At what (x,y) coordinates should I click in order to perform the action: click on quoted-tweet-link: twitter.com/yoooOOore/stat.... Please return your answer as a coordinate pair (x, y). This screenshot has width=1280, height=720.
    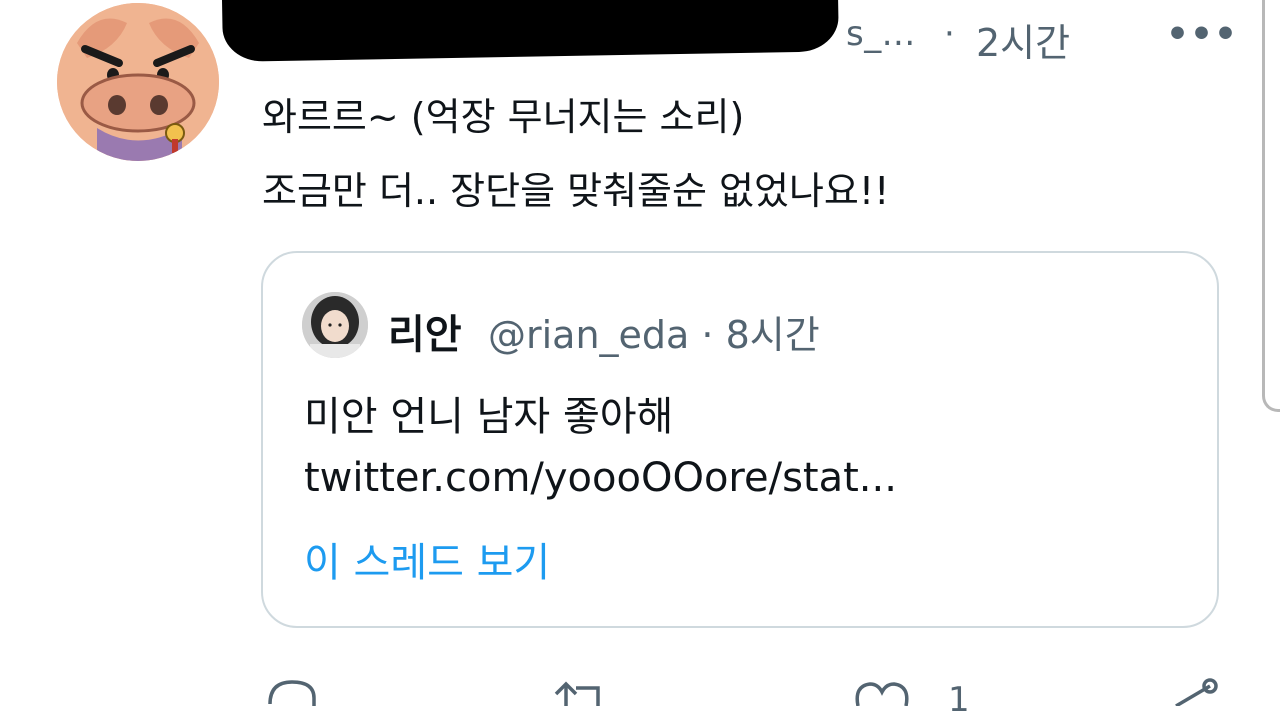
    Looking at the image, I should click on (600, 478).